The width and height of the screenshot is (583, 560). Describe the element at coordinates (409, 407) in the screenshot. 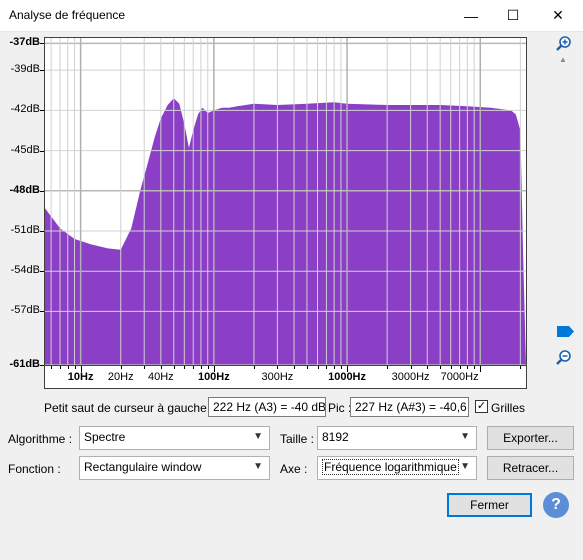

I see `peak-value-field: 227 Hz (A#3) = -40,6 d` at that location.